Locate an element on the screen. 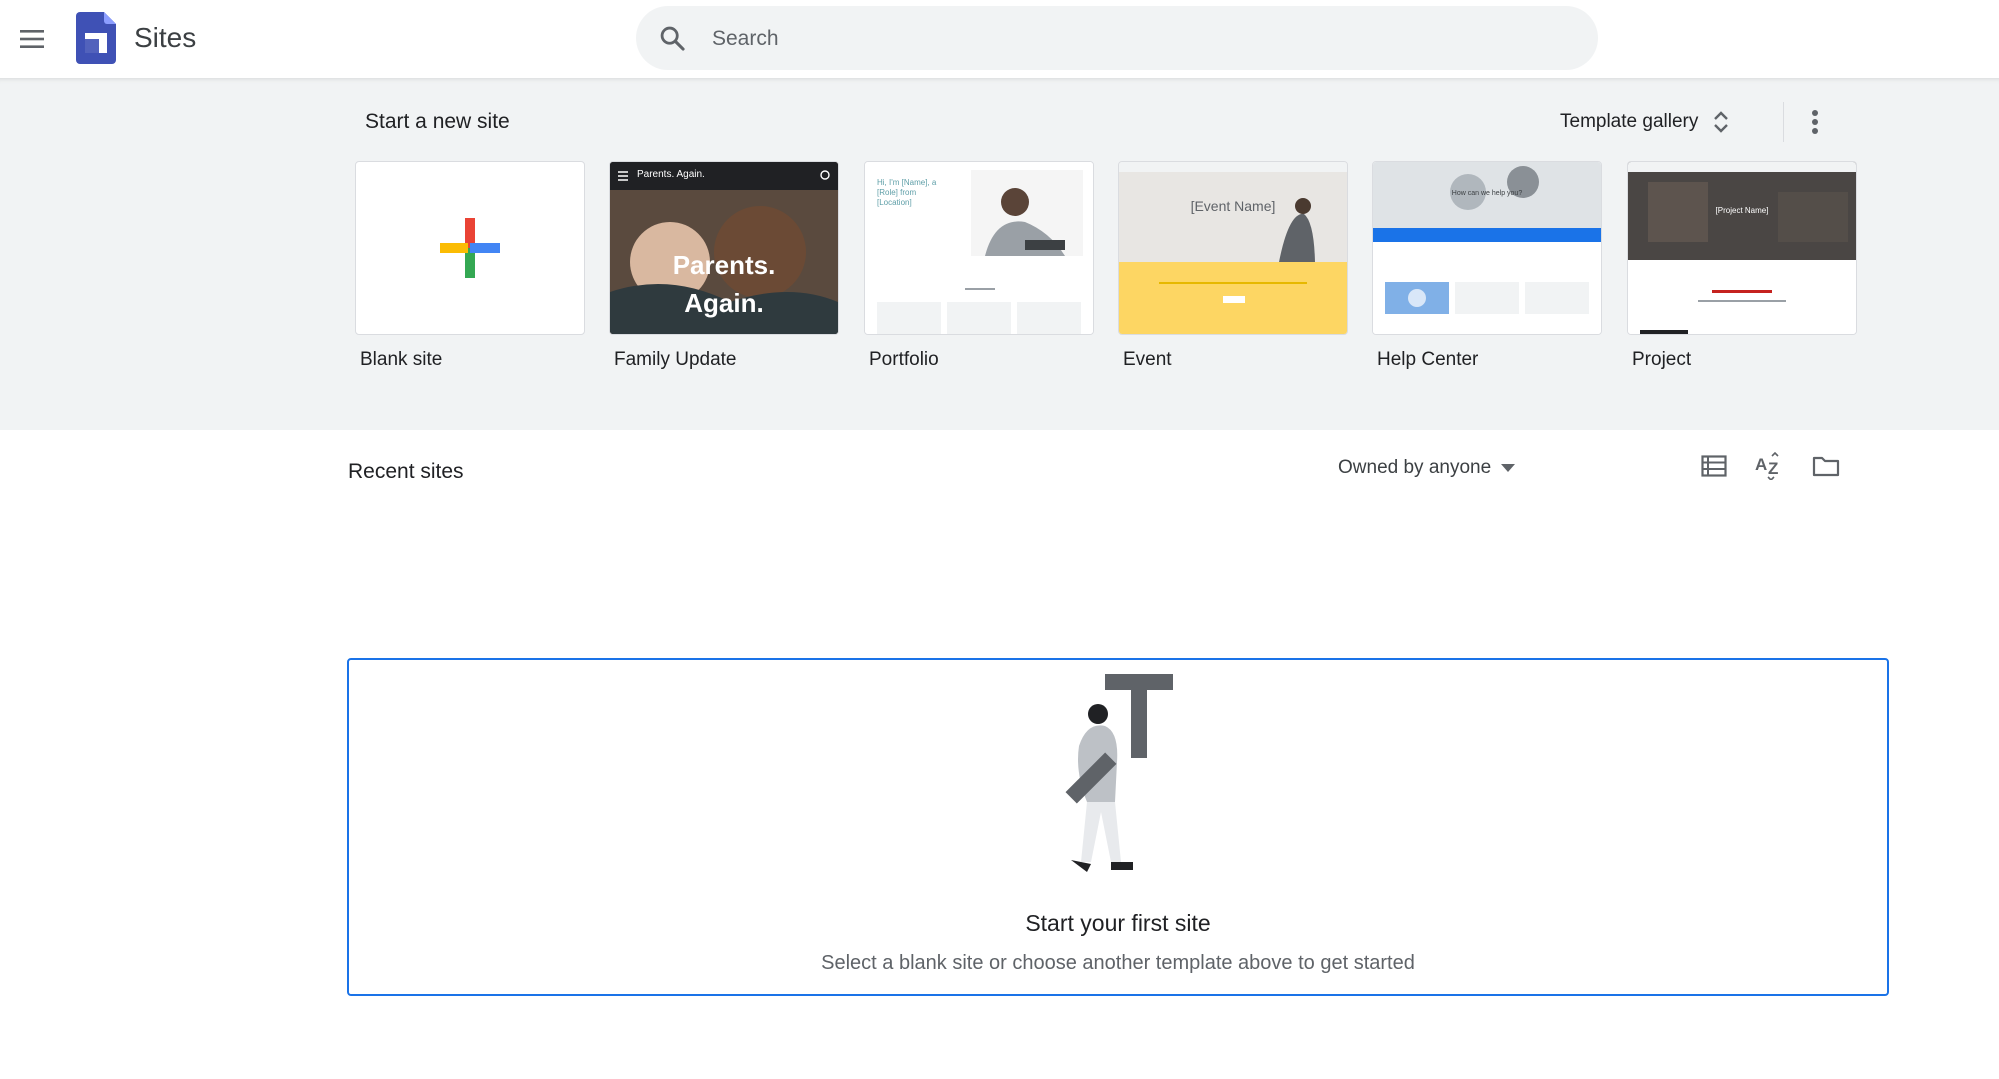 This screenshot has width=1999, height=1079. arrow-drop-down-icon is located at coordinates (1508, 468).